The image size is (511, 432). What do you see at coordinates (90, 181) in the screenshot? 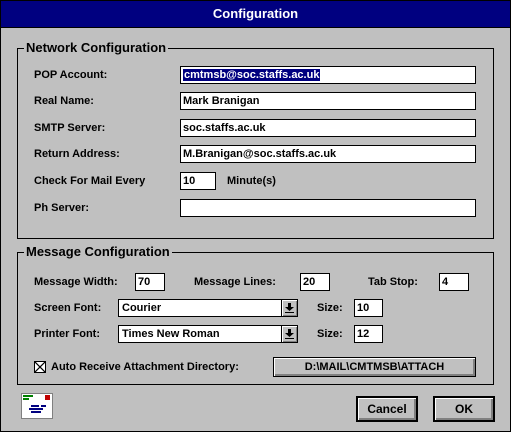
I see `check-mail-label: Check For Mail Every` at bounding box center [90, 181].